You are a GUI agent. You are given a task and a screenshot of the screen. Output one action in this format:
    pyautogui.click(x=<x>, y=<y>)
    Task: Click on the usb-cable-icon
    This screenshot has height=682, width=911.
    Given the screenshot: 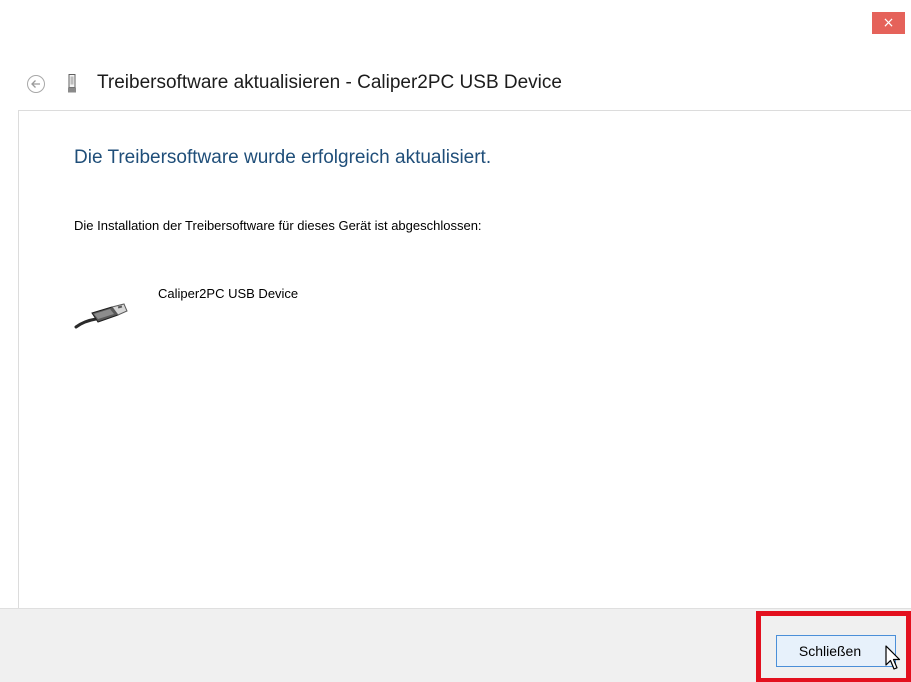 What is the action you would take?
    pyautogui.click(x=101, y=316)
    